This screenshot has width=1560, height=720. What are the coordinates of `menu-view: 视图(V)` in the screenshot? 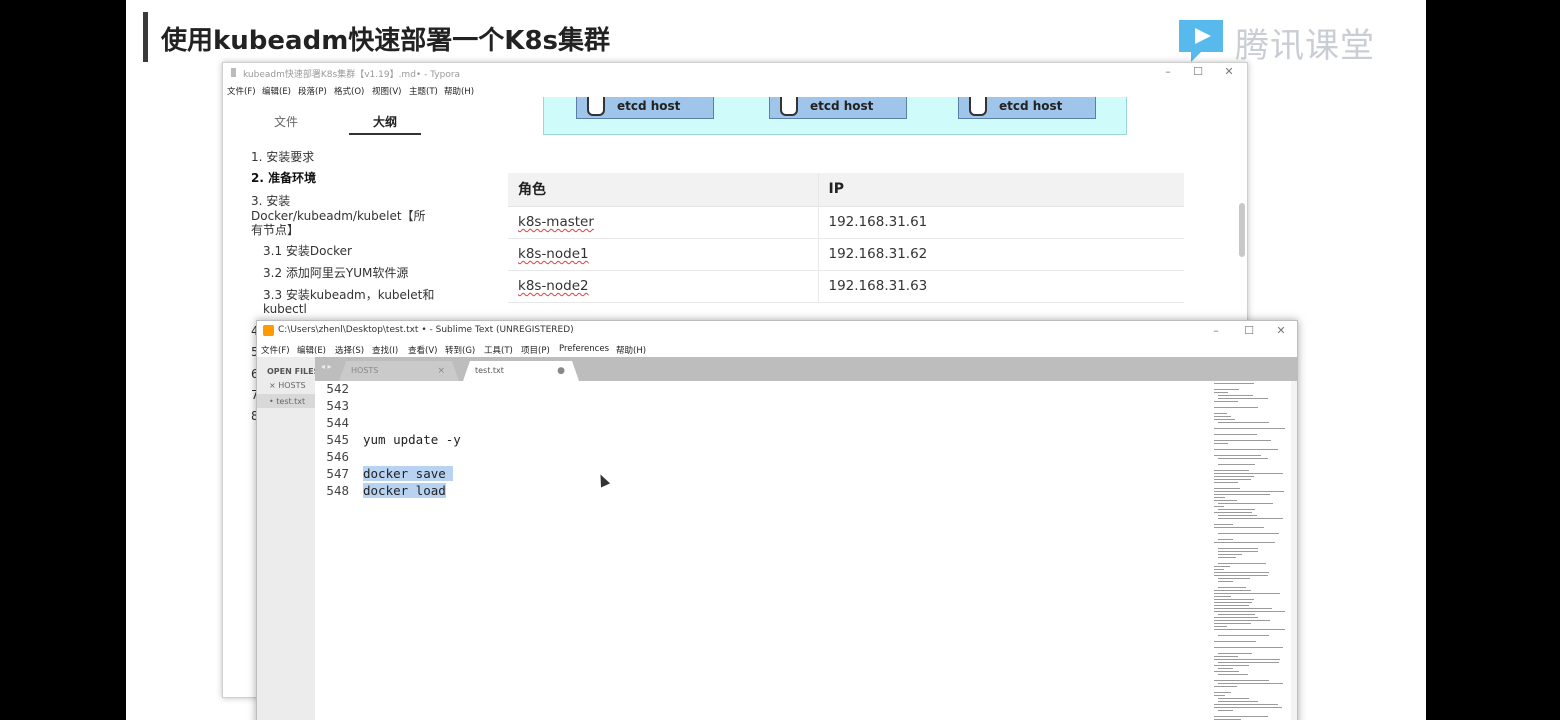 It's located at (386, 91).